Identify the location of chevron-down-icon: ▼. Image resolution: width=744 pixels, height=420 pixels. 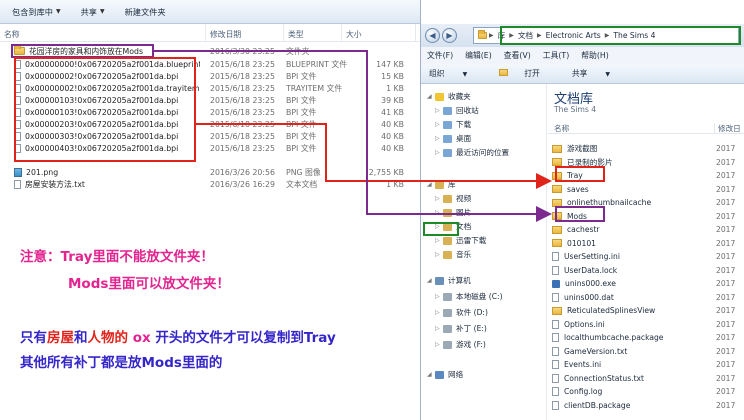
(608, 74).